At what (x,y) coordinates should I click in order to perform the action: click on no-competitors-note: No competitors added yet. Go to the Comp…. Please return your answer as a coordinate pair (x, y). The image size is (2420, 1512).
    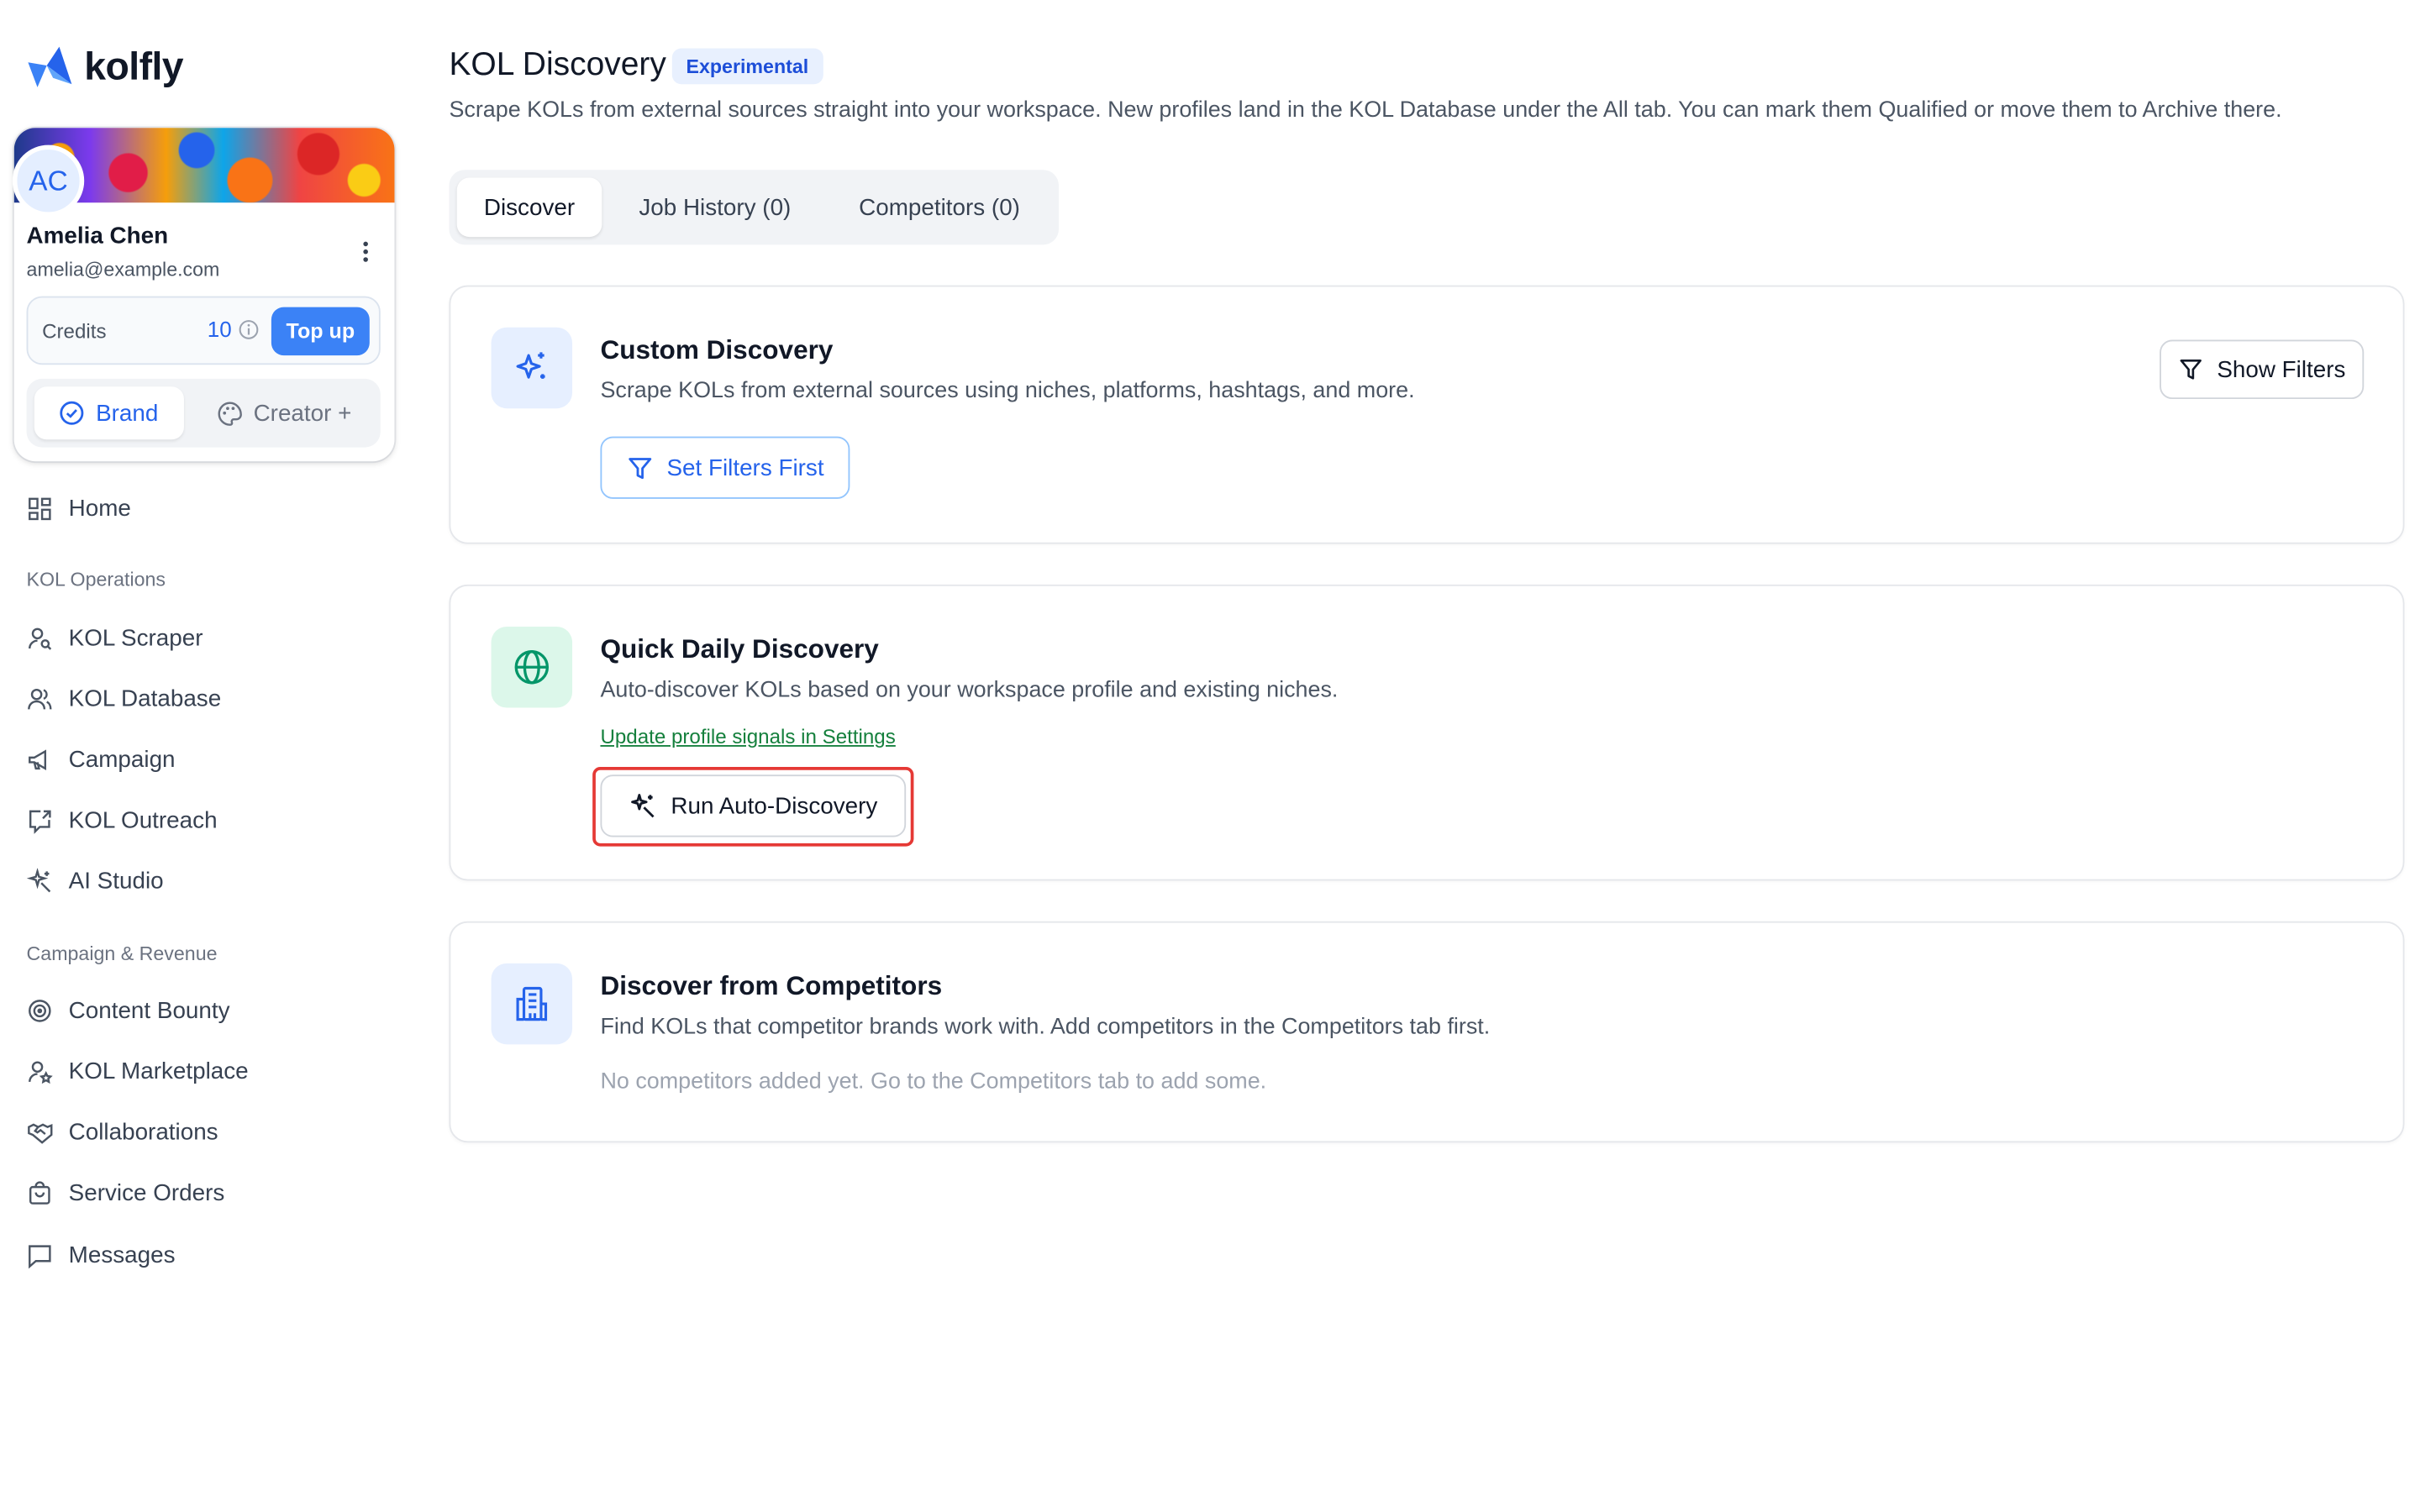
    Looking at the image, I should click on (933, 1082).